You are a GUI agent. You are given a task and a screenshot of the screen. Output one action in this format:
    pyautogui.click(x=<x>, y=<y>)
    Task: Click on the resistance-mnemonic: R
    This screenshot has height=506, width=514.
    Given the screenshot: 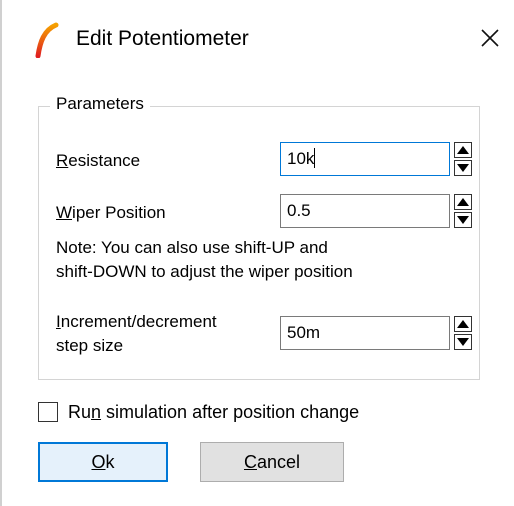 What is the action you would take?
    pyautogui.click(x=62, y=160)
    